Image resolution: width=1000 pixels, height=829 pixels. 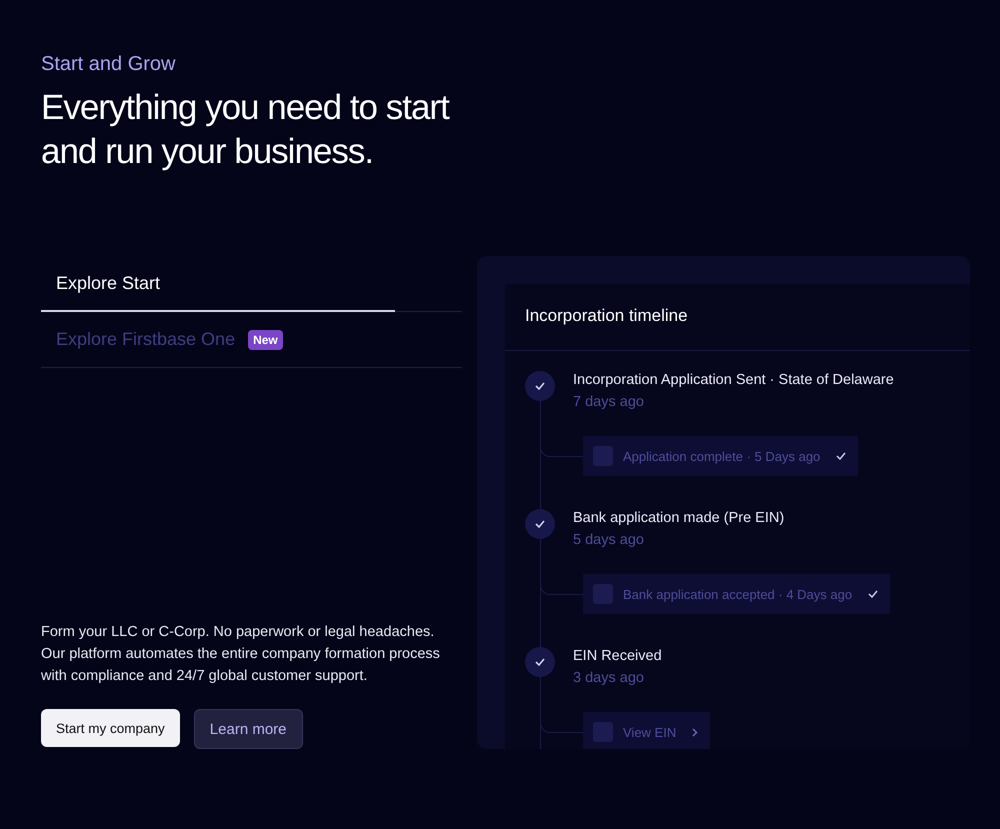 What do you see at coordinates (265, 340) in the screenshot?
I see `new-badge: New` at bounding box center [265, 340].